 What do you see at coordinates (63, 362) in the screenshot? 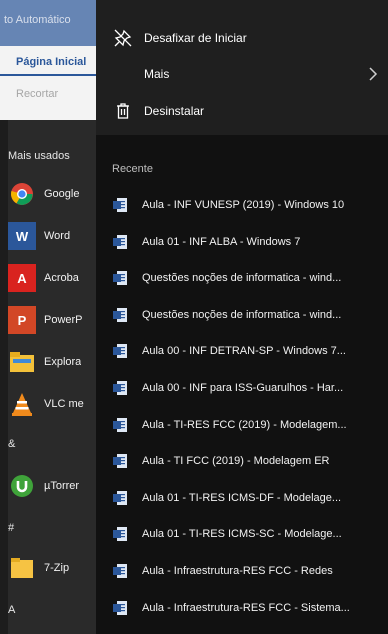
I see `app-label: Explora` at bounding box center [63, 362].